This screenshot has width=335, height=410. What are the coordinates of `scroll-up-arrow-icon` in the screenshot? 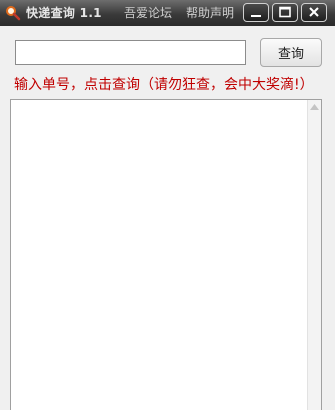 It's located at (314, 107).